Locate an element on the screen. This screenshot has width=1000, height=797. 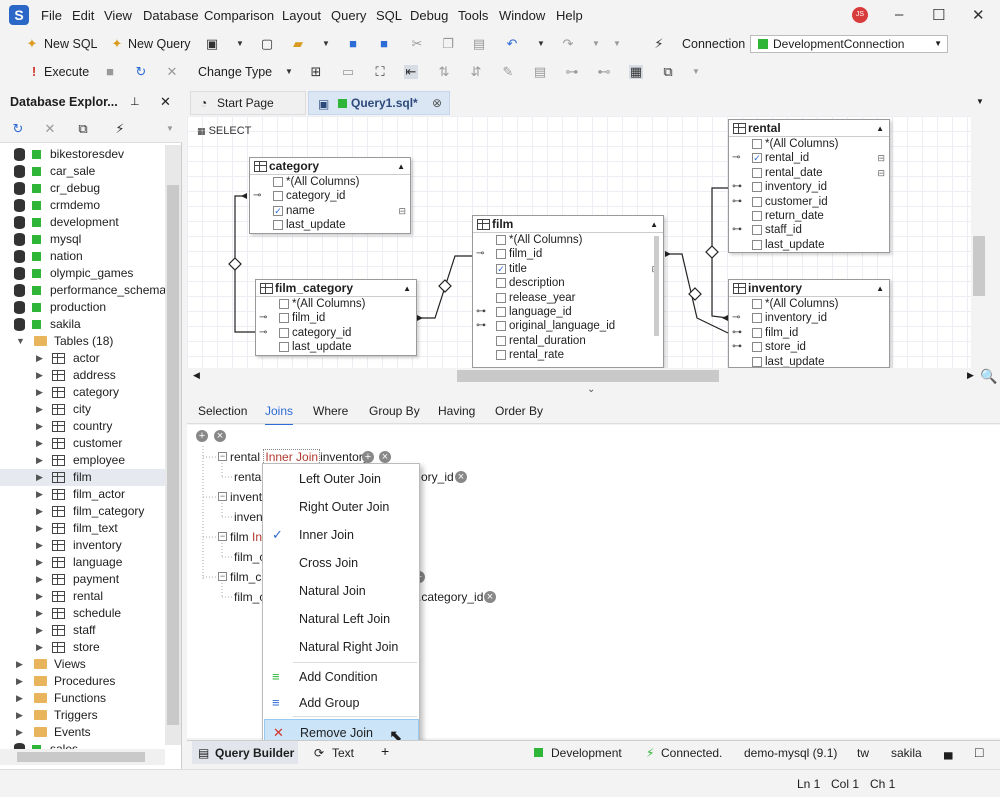
canvas-hscrollbar: ◀ ▶ is located at coordinates (587, 376).